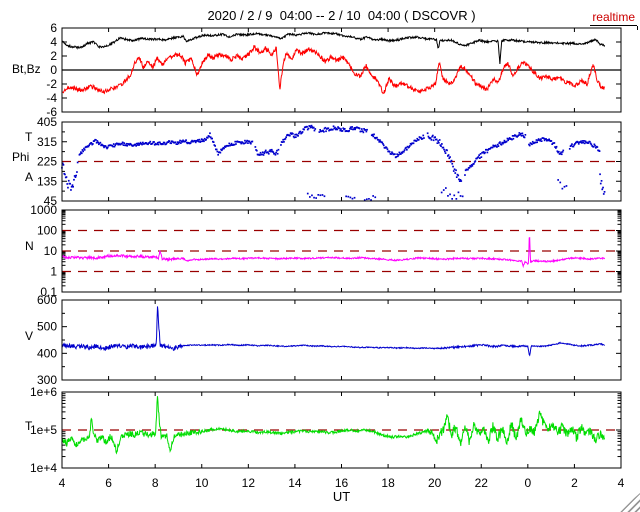 Image resolution: width=640 pixels, height=512 pixels. I want to click on panel-frame, so click(341, 340).